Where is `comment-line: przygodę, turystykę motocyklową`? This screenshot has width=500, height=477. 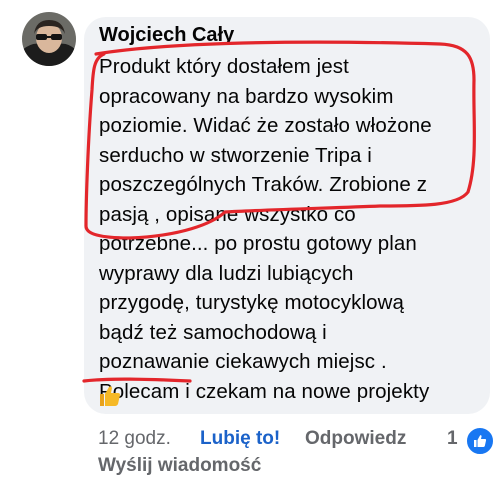 comment-line: przygodę, turystykę motocyklową is located at coordinates (252, 302).